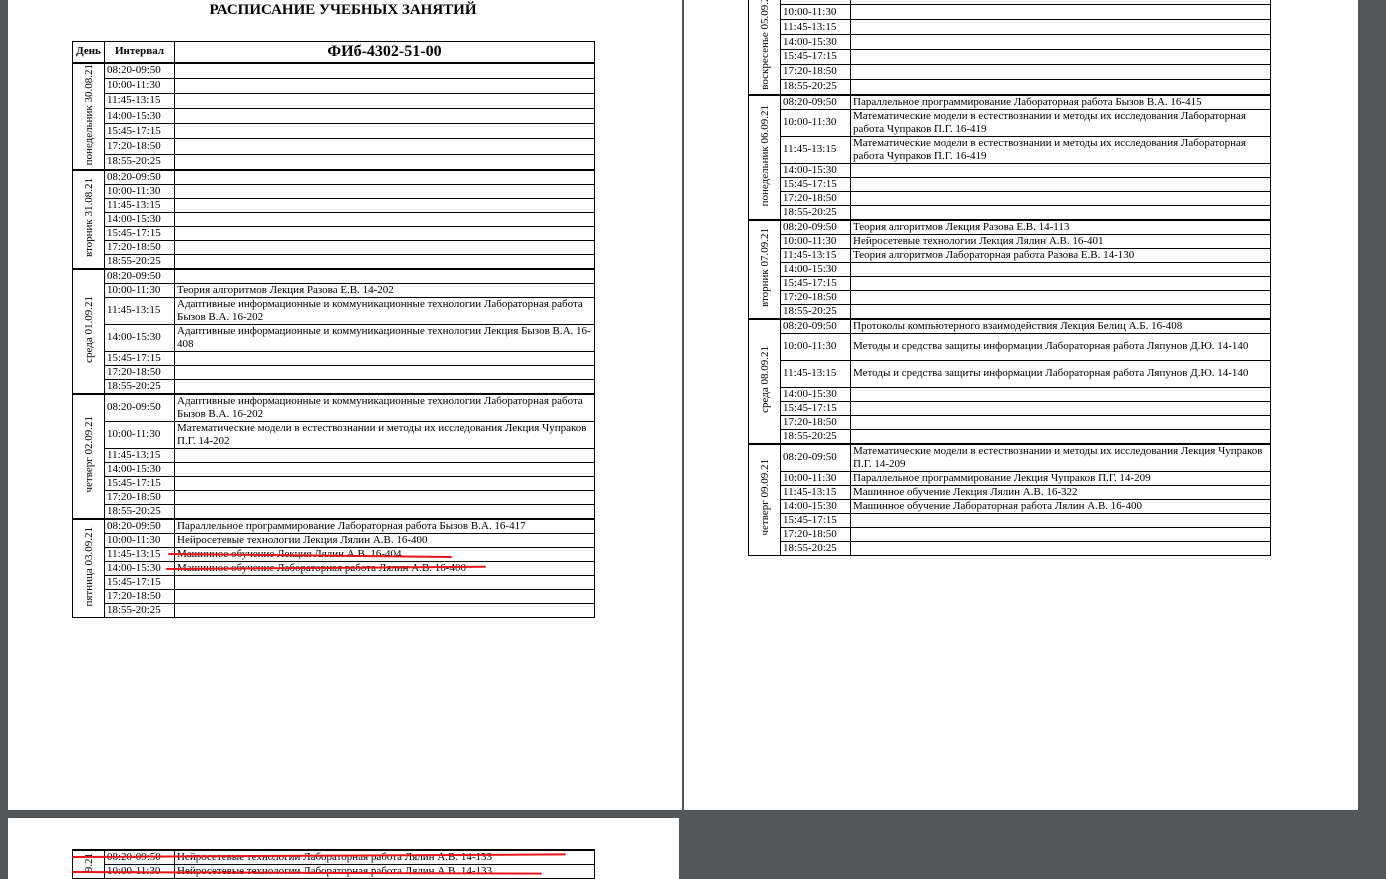 Image resolution: width=1386 pixels, height=879 pixels. What do you see at coordinates (343, 10) in the screenshot?
I see `document-title: РАСПИСАНИЕ УЧЕБНЫХ ЗАНЯТИЙ` at bounding box center [343, 10].